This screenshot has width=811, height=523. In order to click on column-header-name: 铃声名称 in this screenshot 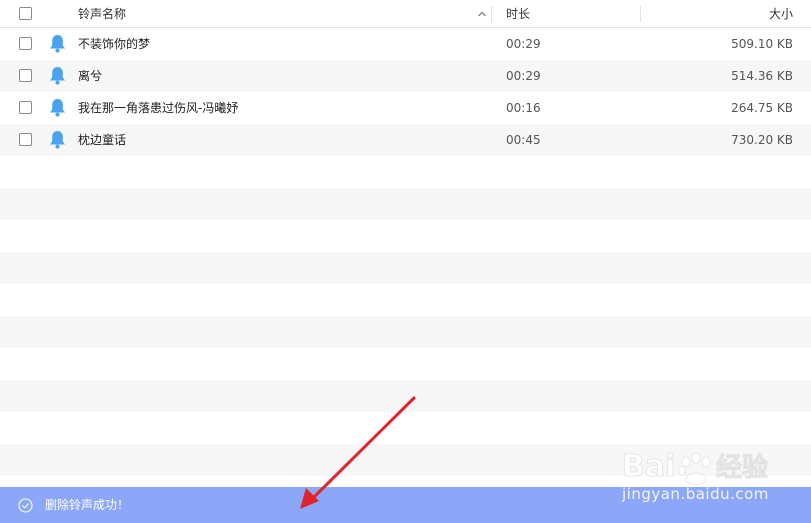, I will do `click(102, 14)`.